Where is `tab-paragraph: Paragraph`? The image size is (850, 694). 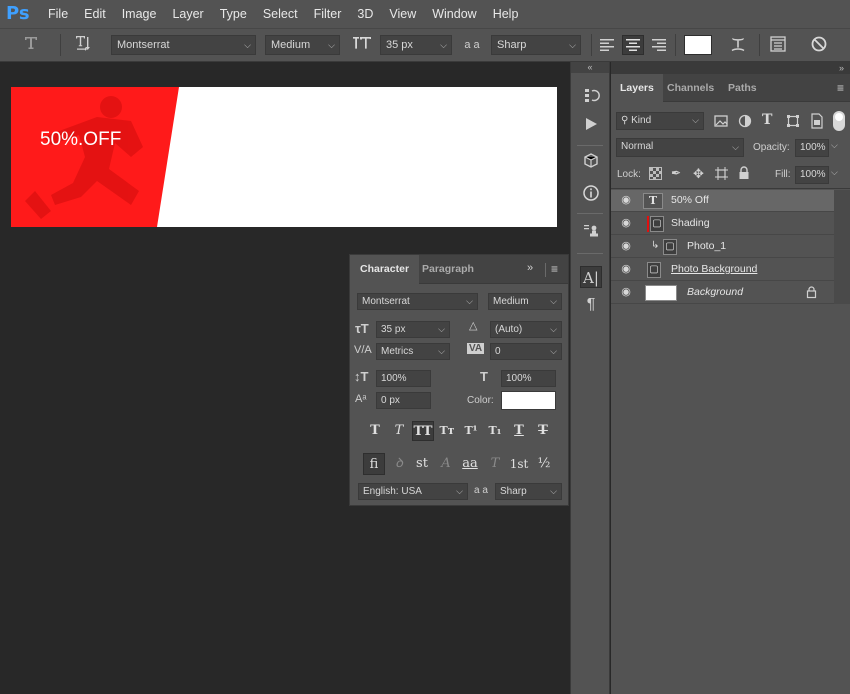
tab-paragraph: Paragraph is located at coordinates (448, 269).